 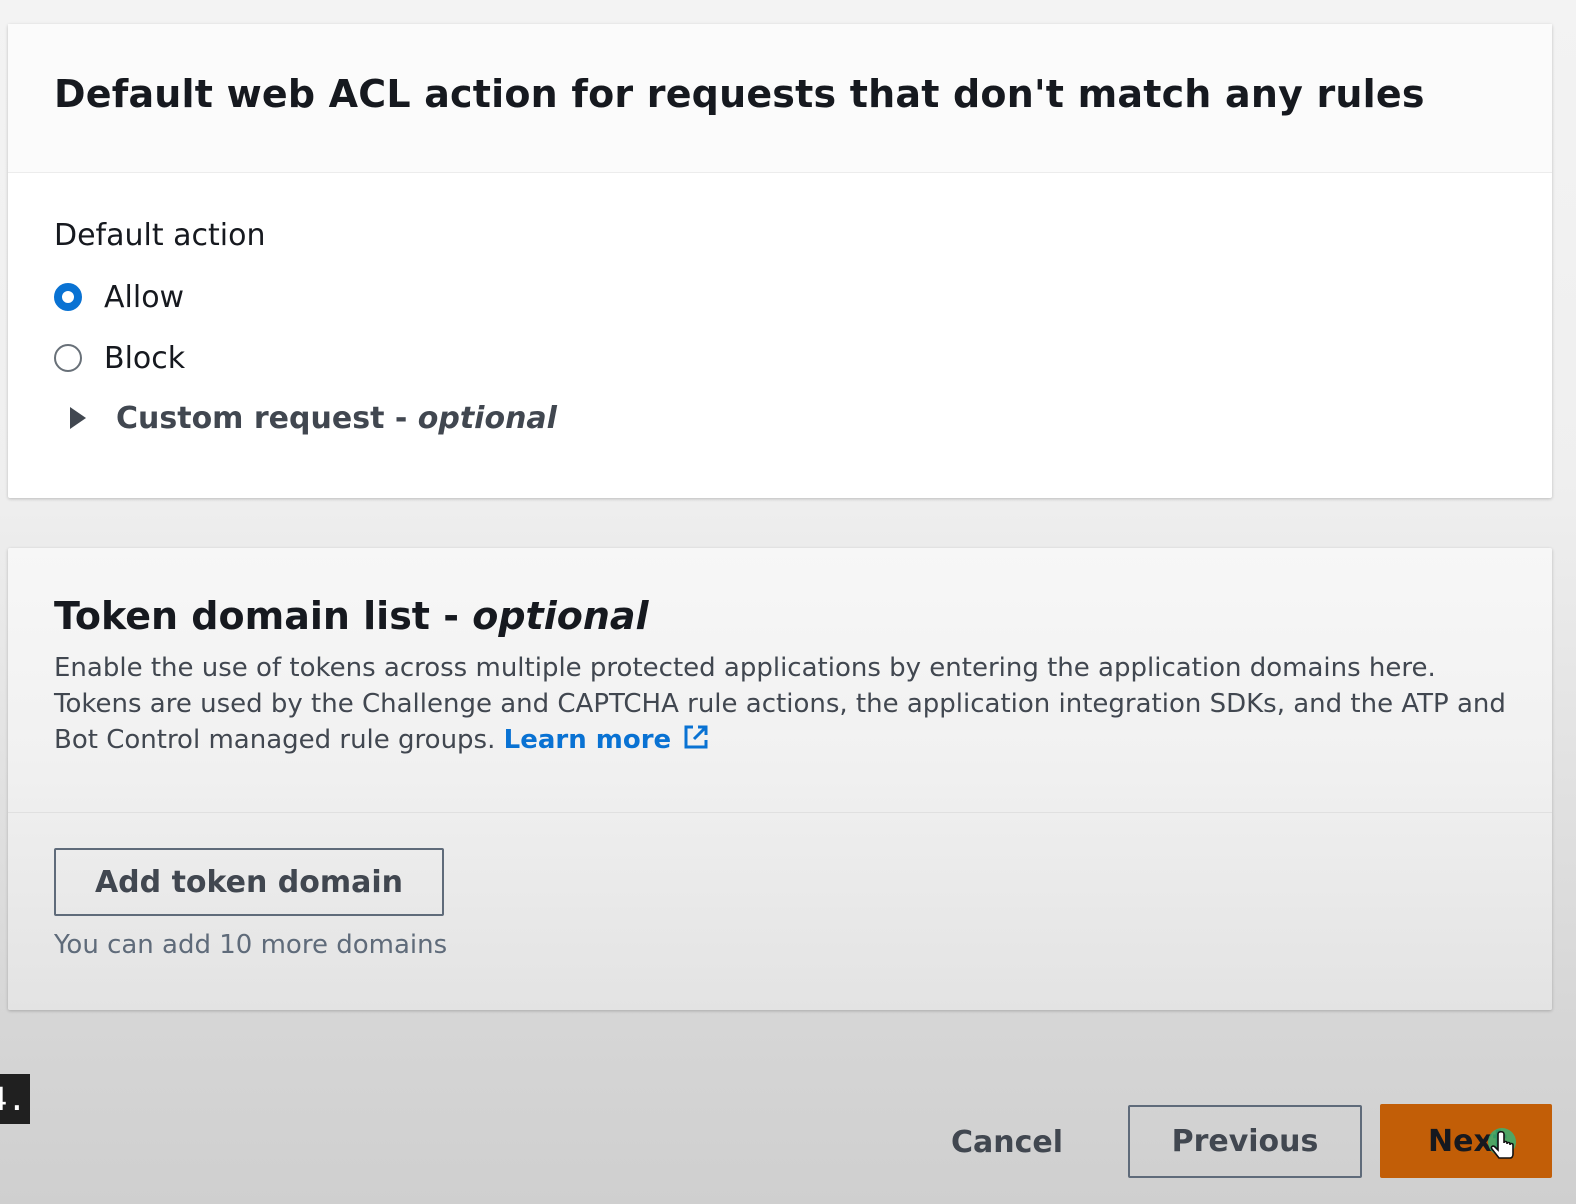 I want to click on radio-selected-icon, so click(x=68, y=297).